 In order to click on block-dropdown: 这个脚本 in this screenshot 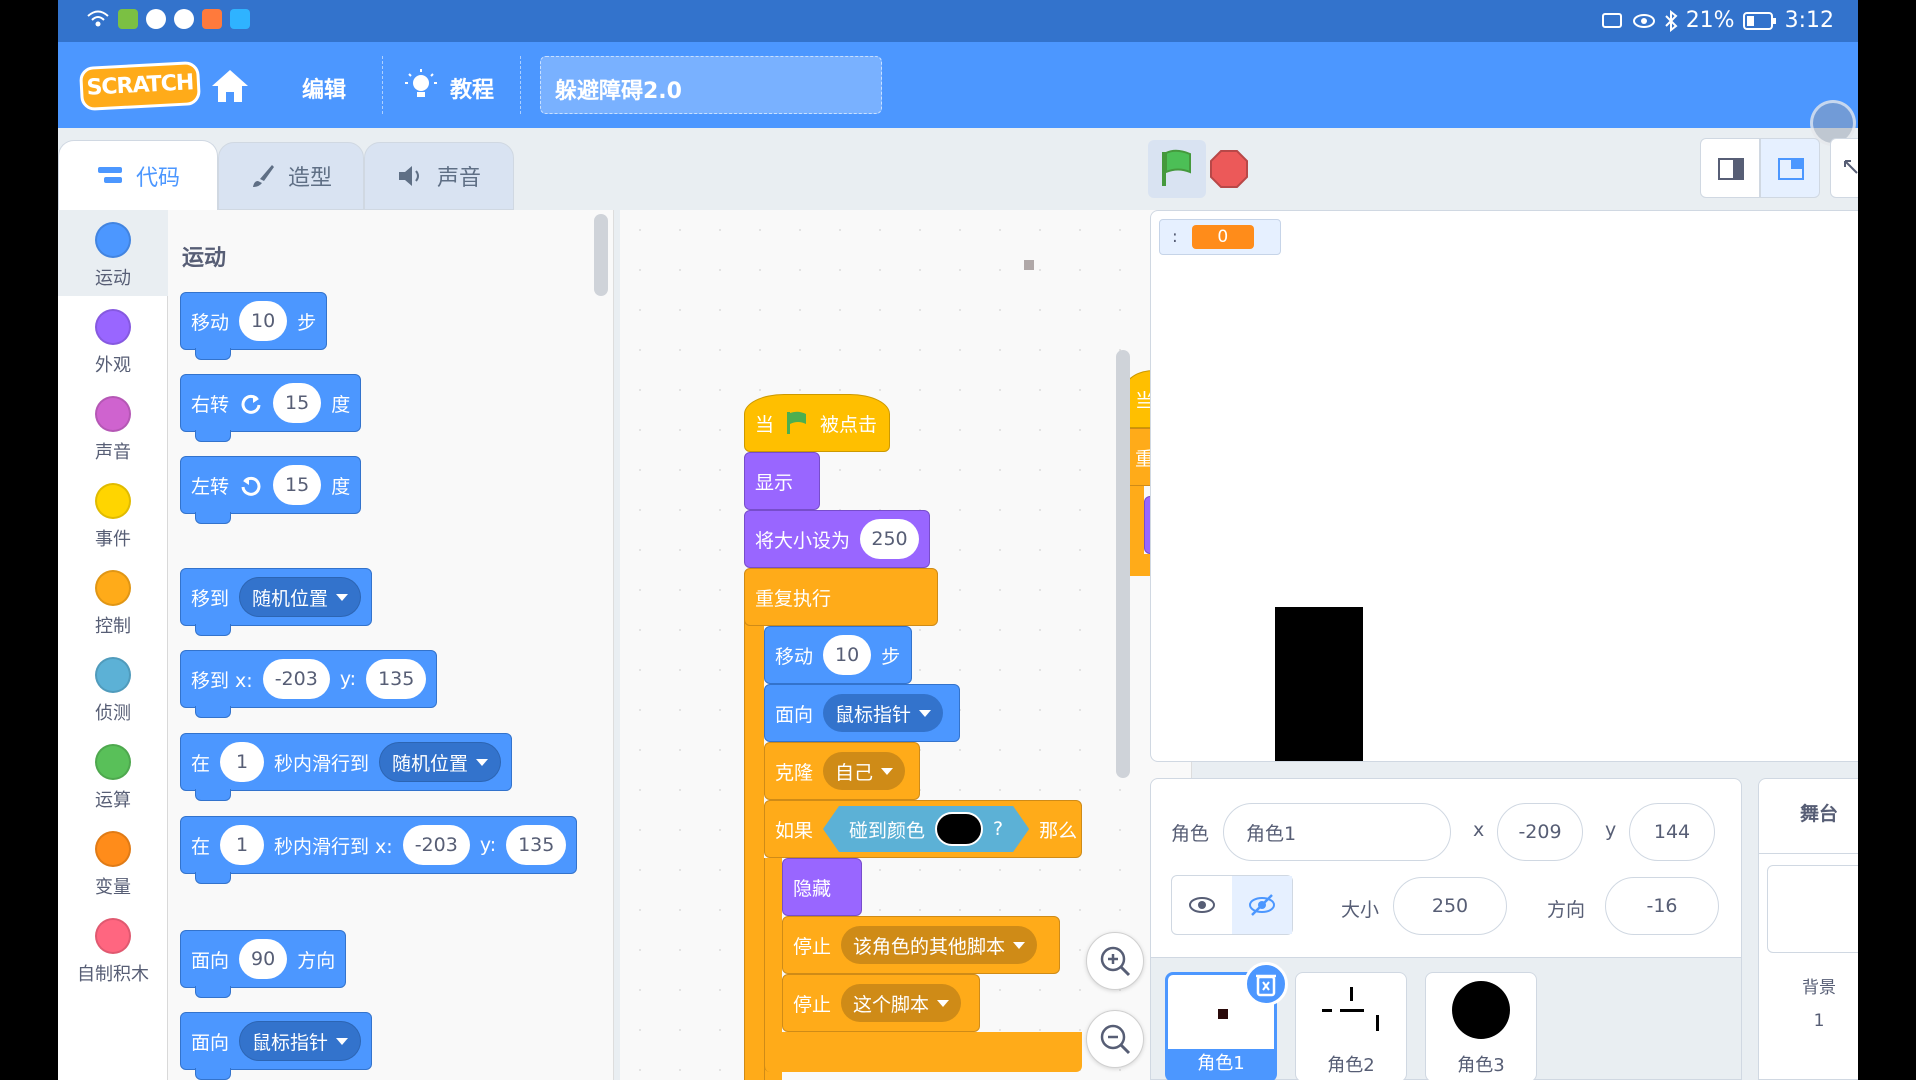, I will do `click(901, 1003)`.